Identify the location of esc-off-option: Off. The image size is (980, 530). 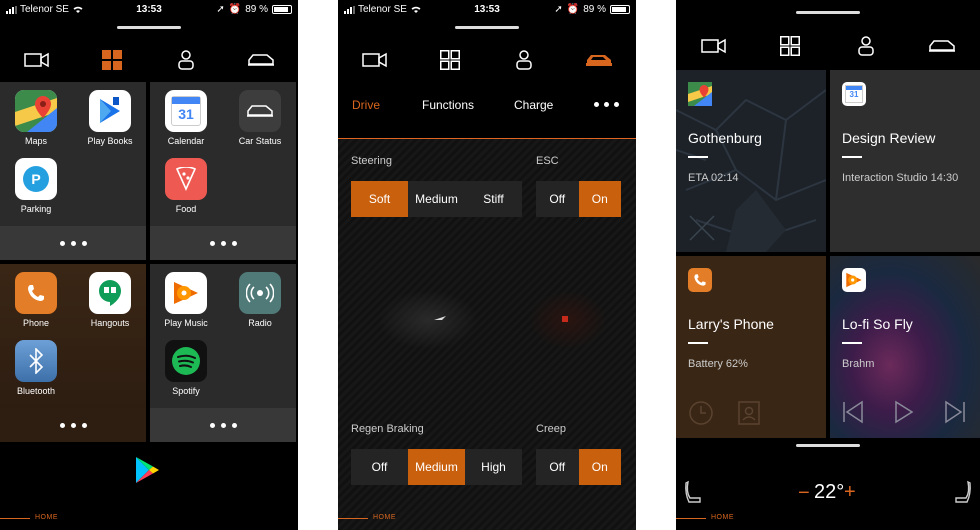
(557, 199).